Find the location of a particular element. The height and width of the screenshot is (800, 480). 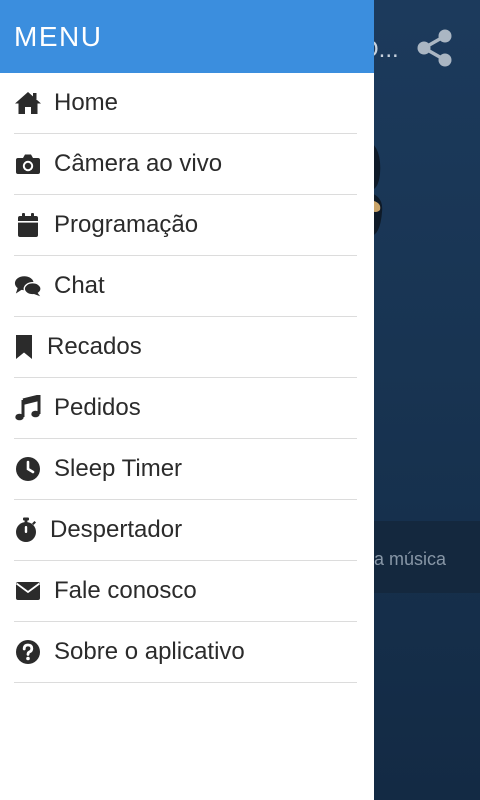

question-circle-icon is located at coordinates (28, 652).